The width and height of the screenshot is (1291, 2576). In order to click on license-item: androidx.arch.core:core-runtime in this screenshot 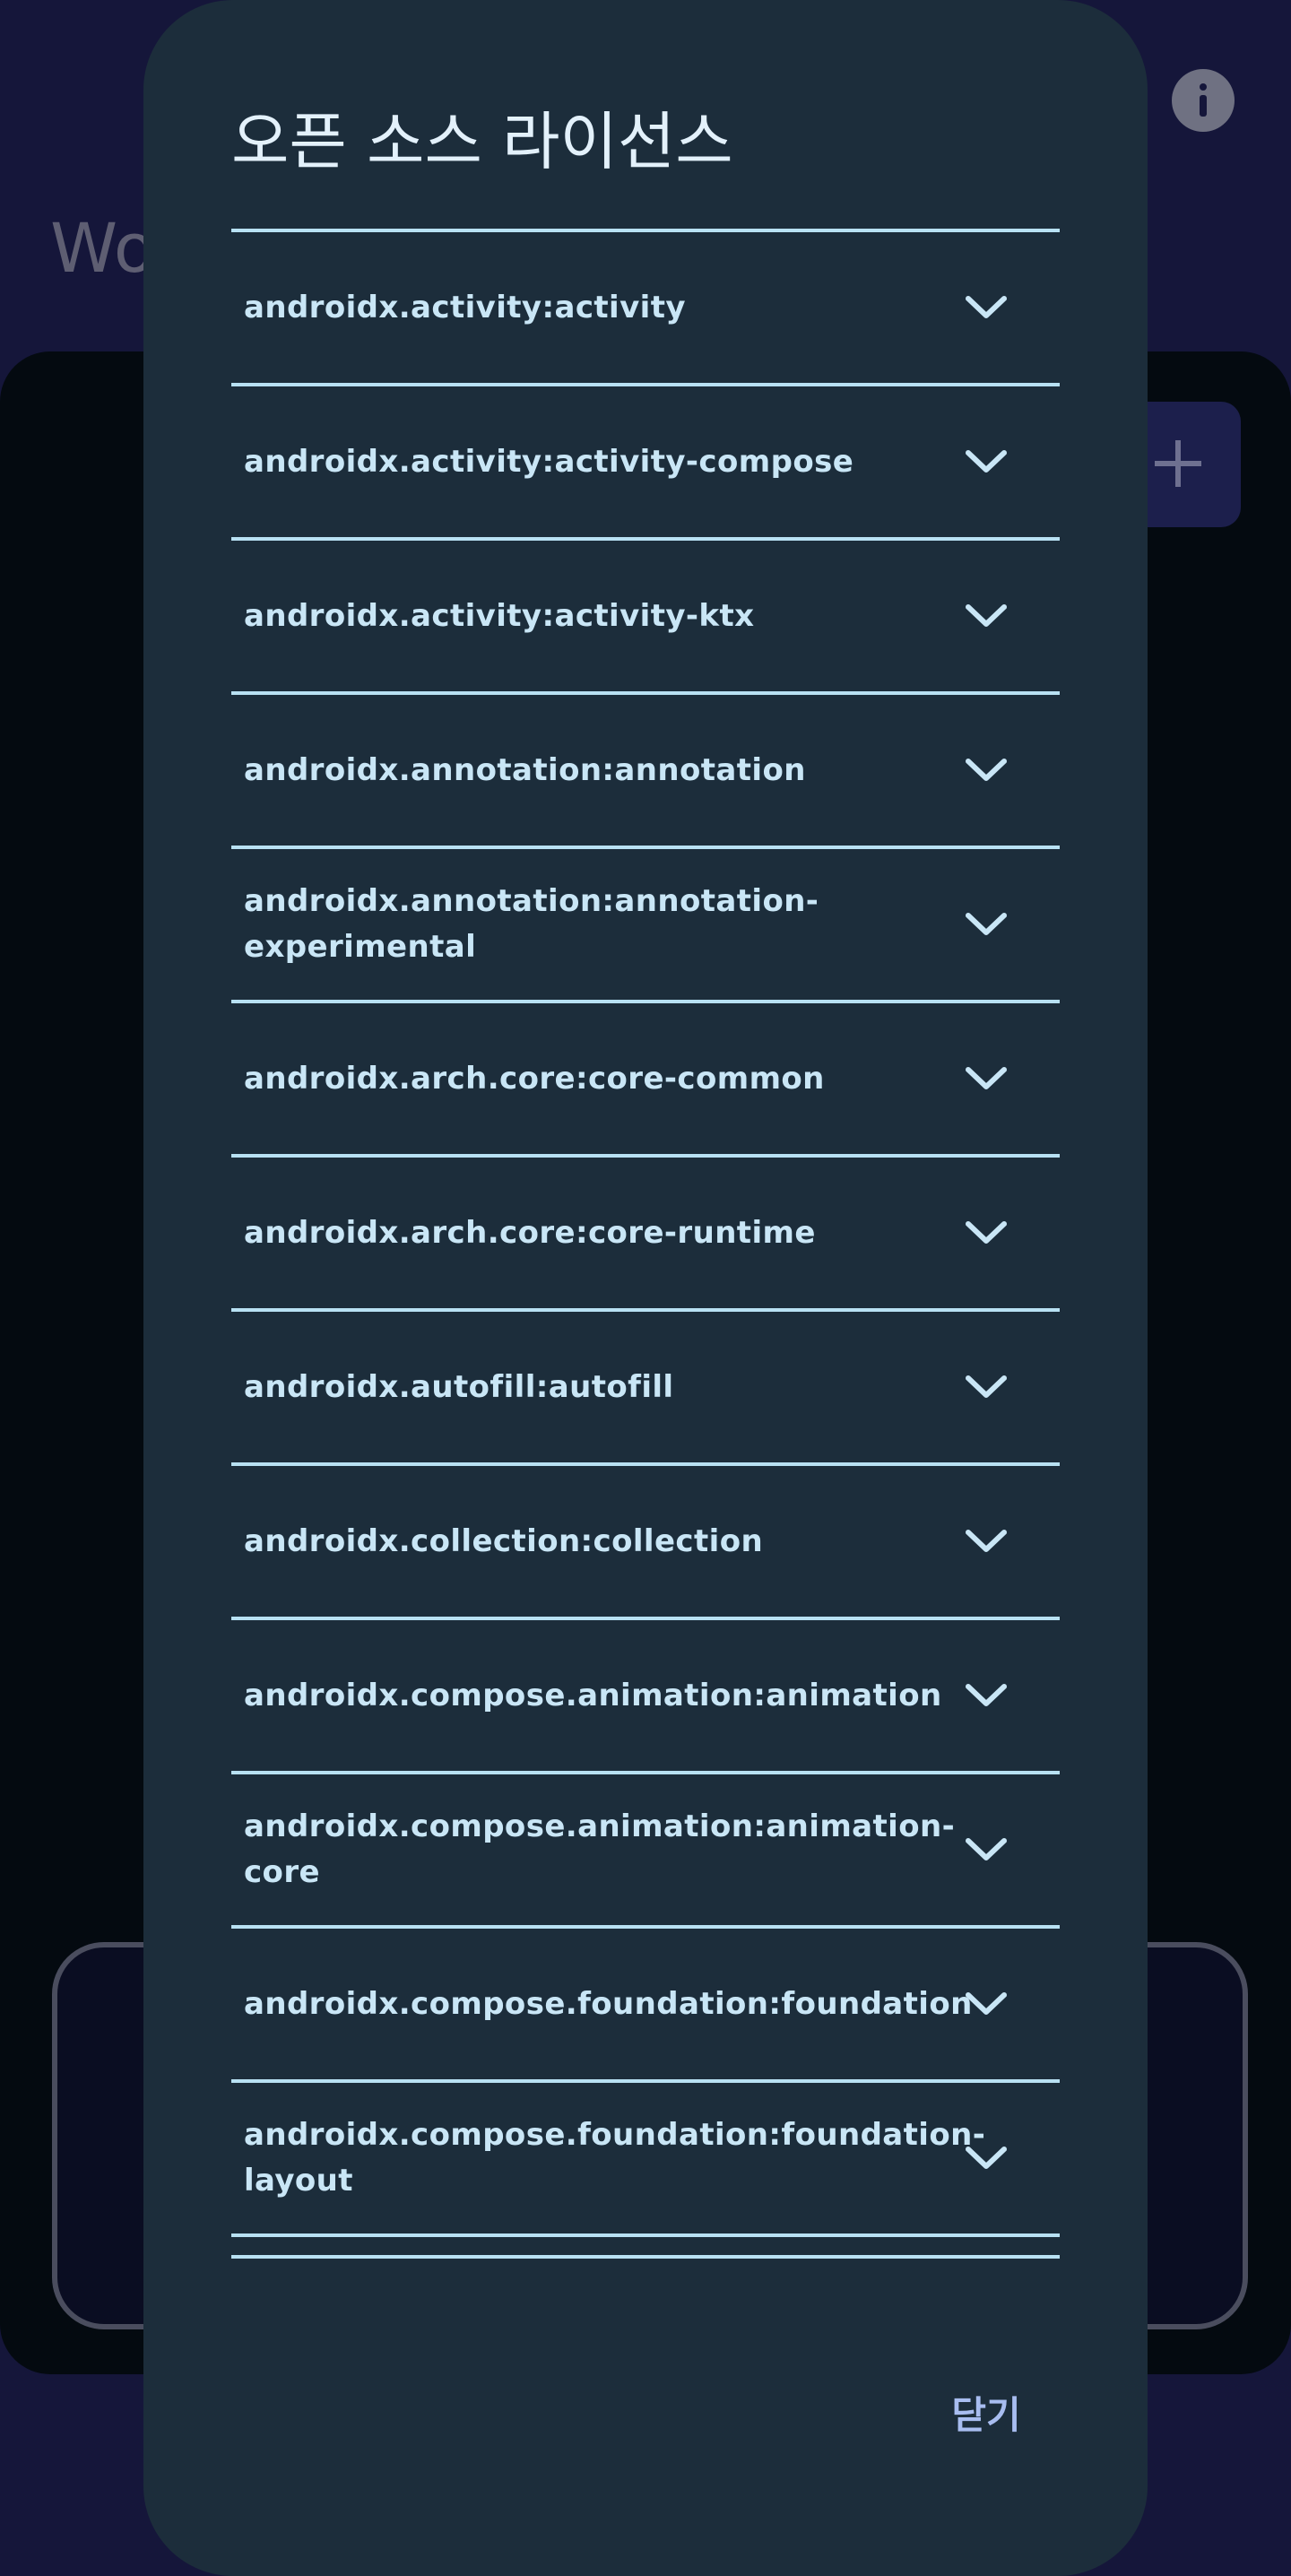, I will do `click(645, 1235)`.